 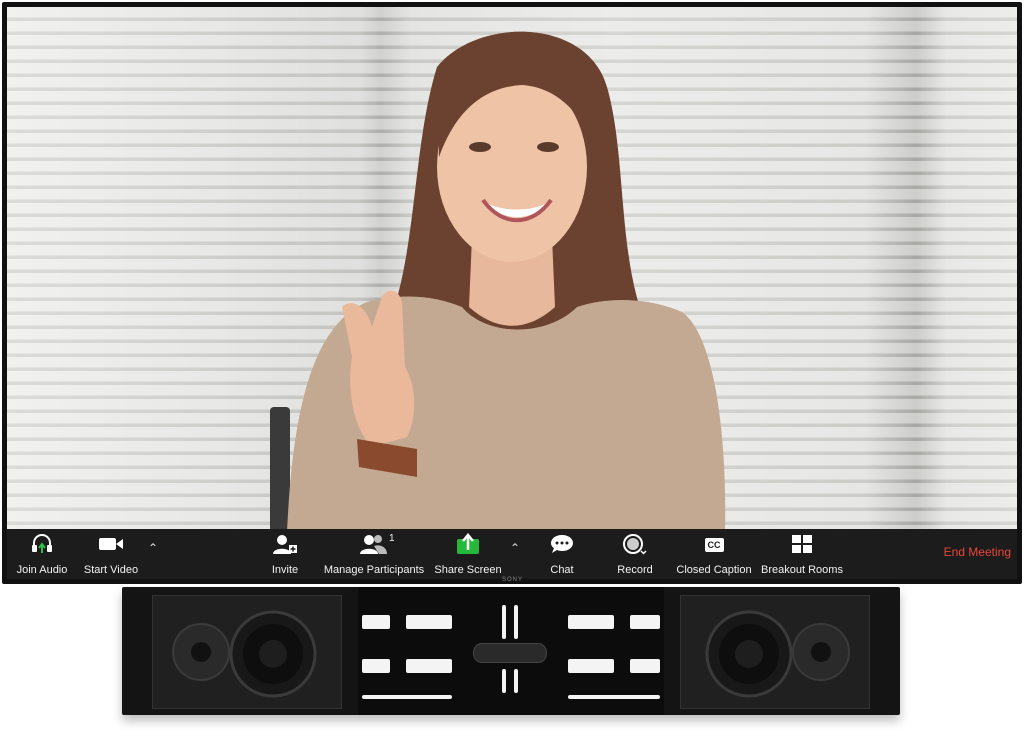 I want to click on participant-count-badge: 1, so click(x=392, y=538).